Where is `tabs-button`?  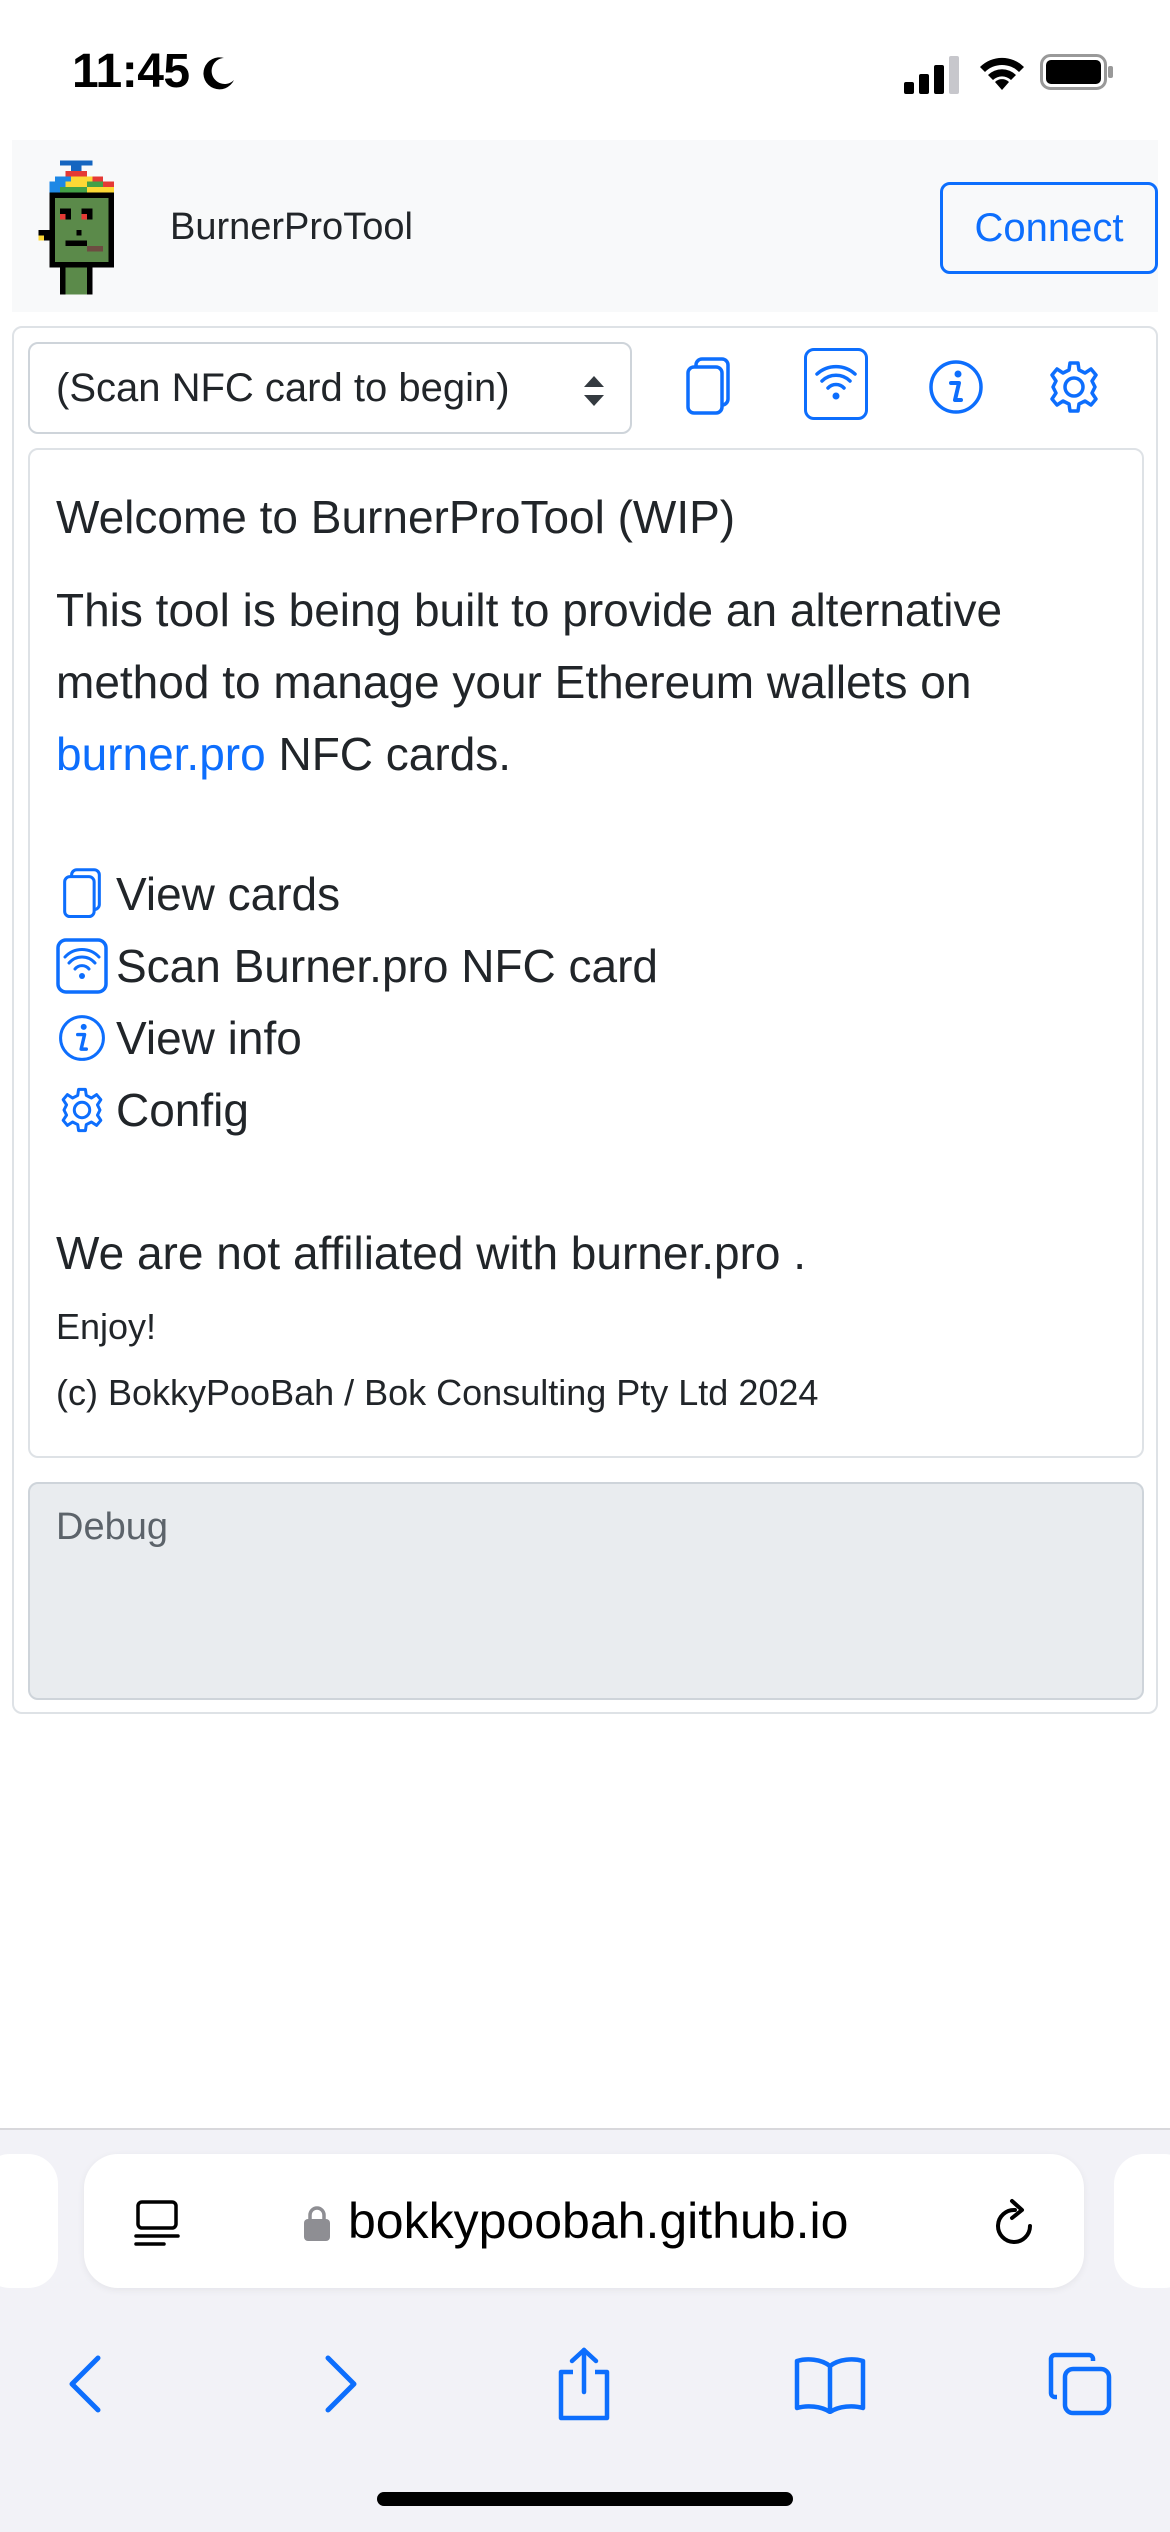
tabs-button is located at coordinates (1080, 2384).